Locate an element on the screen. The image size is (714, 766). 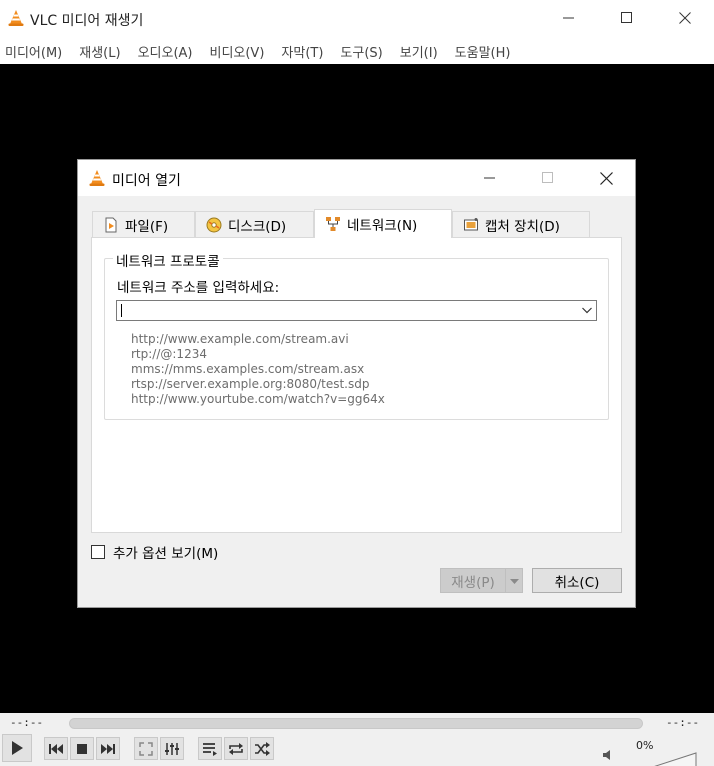
menu-subtitle: 자막(T) is located at coordinates (302, 51).